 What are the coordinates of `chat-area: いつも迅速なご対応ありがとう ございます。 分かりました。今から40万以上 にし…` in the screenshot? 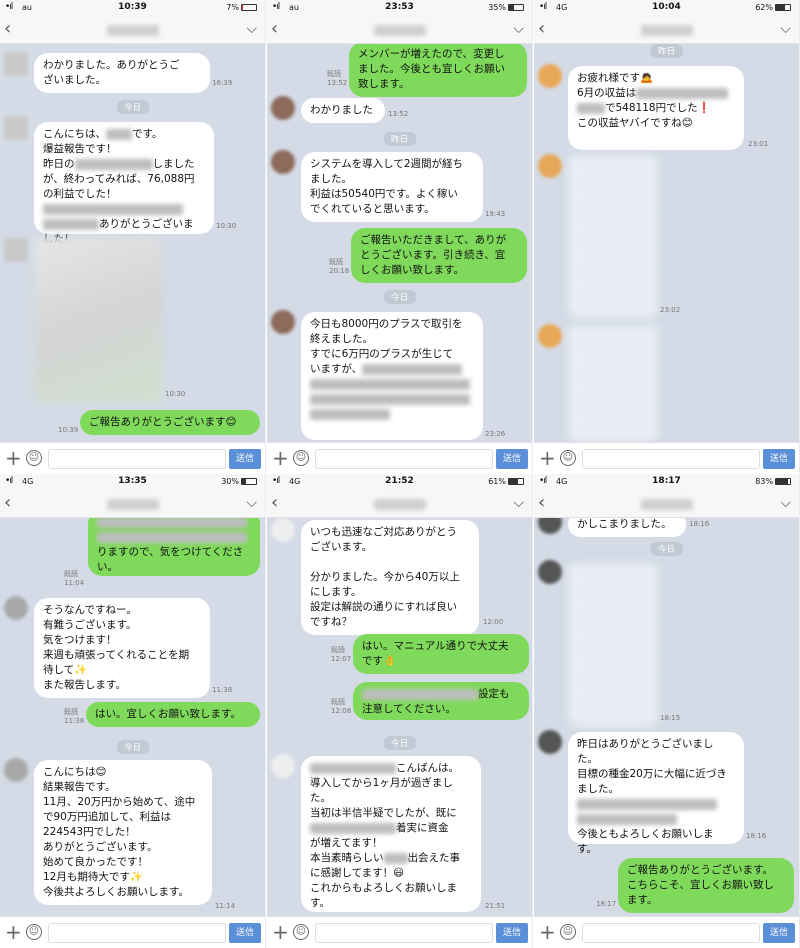 It's located at (399, 717).